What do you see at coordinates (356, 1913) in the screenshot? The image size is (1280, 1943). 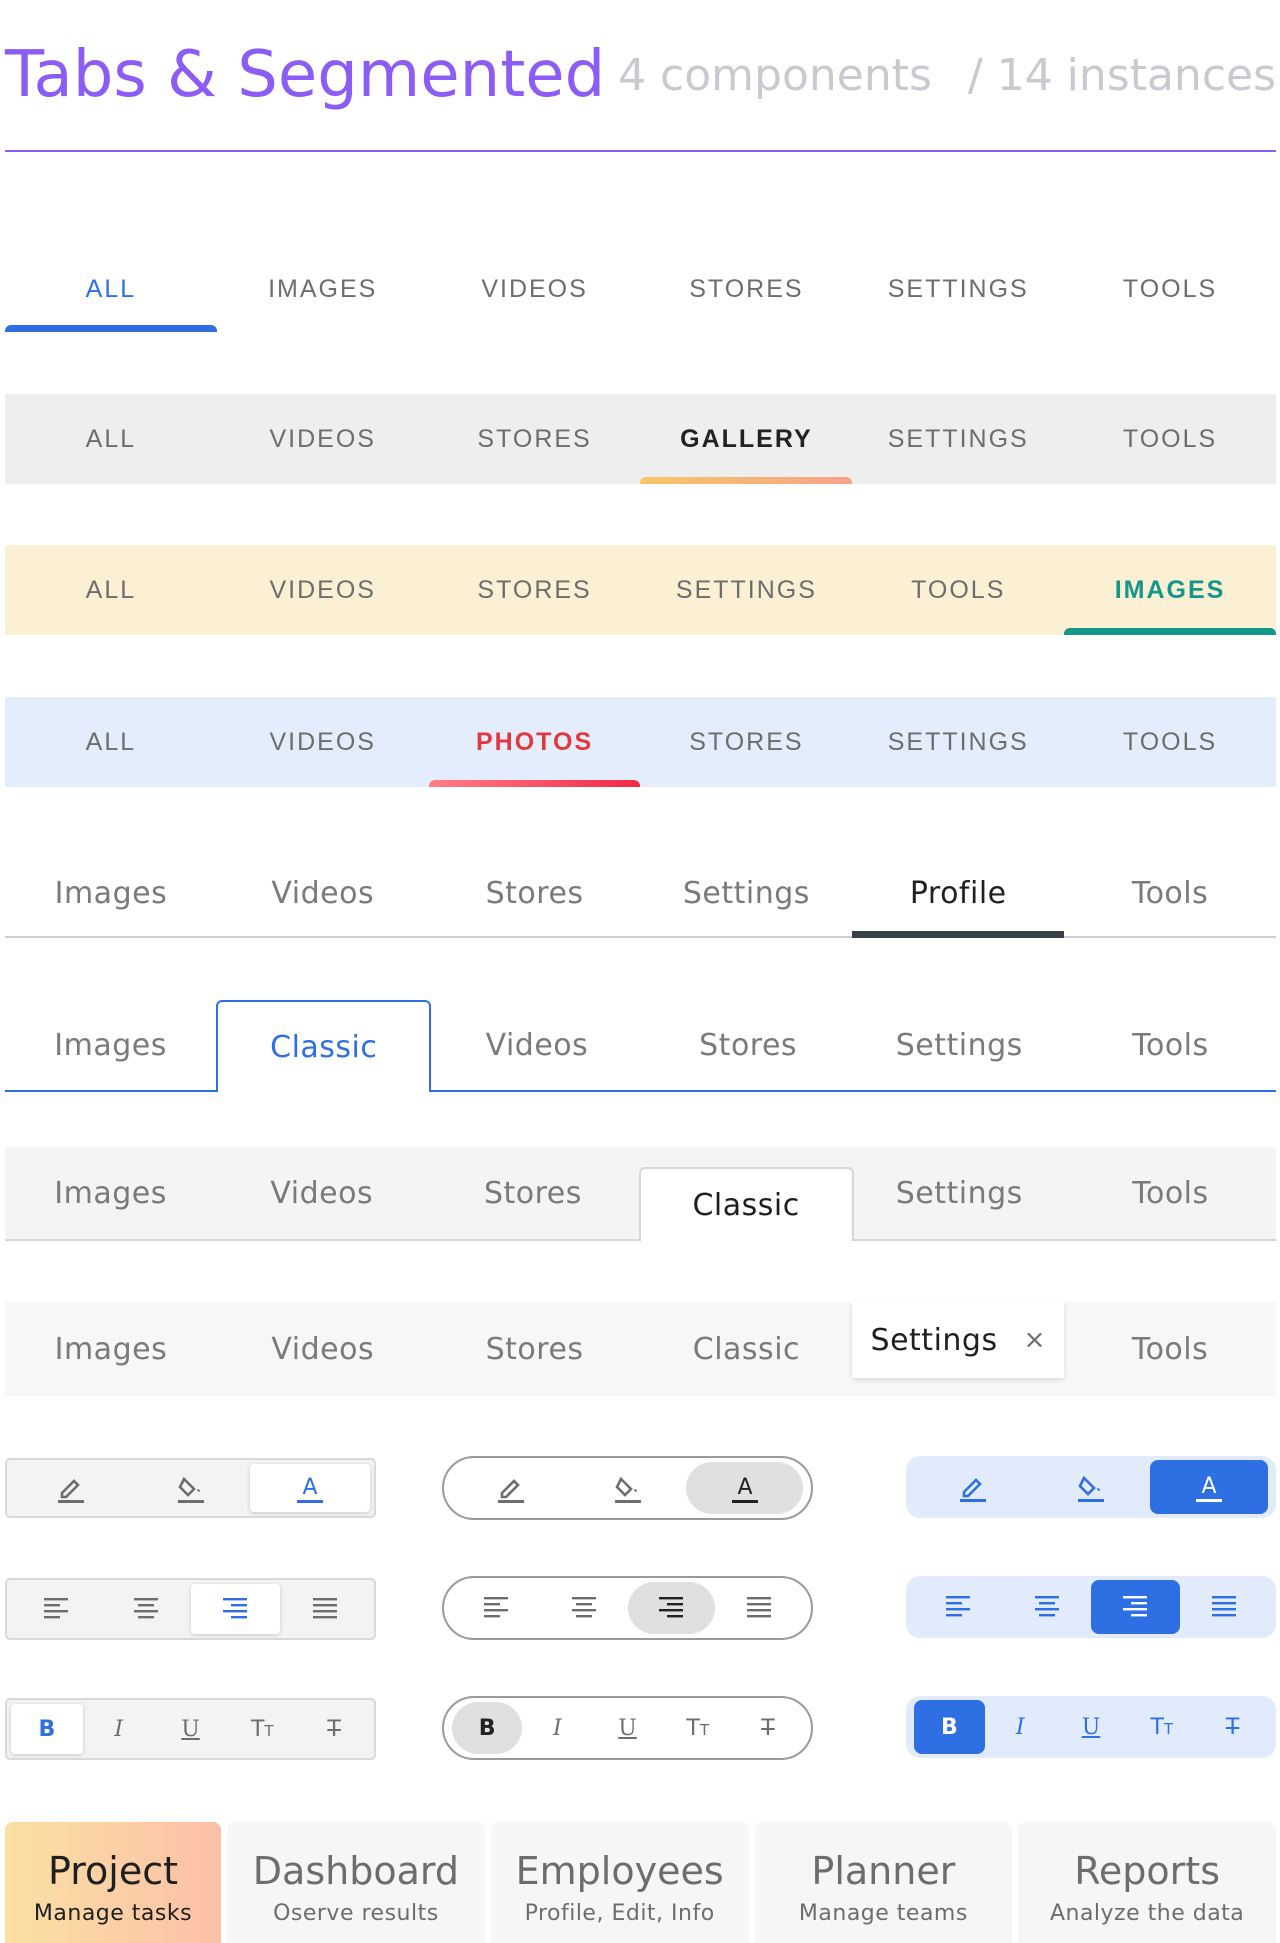 I see `card-subtitle: Oserve results` at bounding box center [356, 1913].